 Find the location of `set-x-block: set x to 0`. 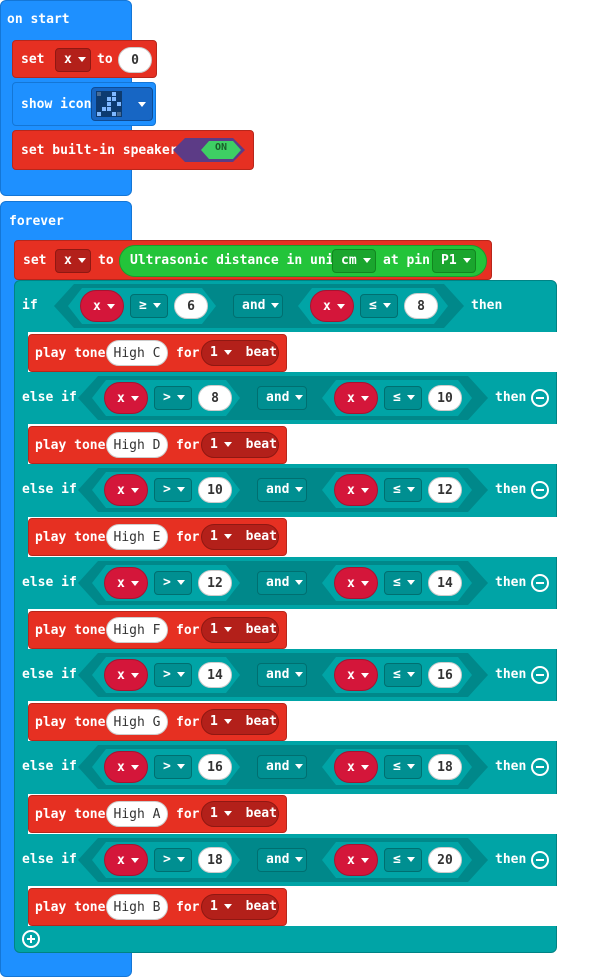

set-x-block: set x to 0 is located at coordinates (84, 59).